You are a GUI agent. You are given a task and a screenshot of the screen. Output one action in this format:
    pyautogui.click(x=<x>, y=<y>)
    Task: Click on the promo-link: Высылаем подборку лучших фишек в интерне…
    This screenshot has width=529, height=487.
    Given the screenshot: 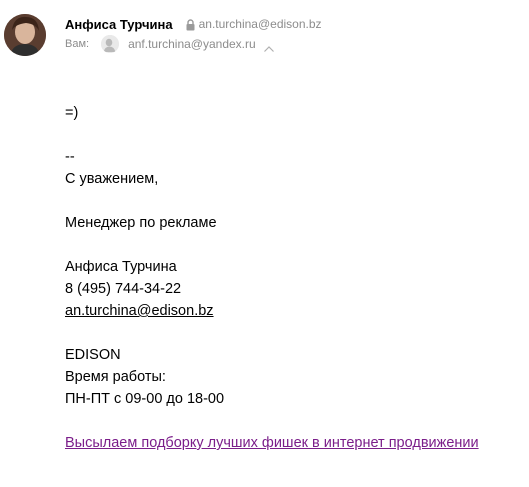 What is the action you would take?
    pyautogui.click(x=272, y=443)
    